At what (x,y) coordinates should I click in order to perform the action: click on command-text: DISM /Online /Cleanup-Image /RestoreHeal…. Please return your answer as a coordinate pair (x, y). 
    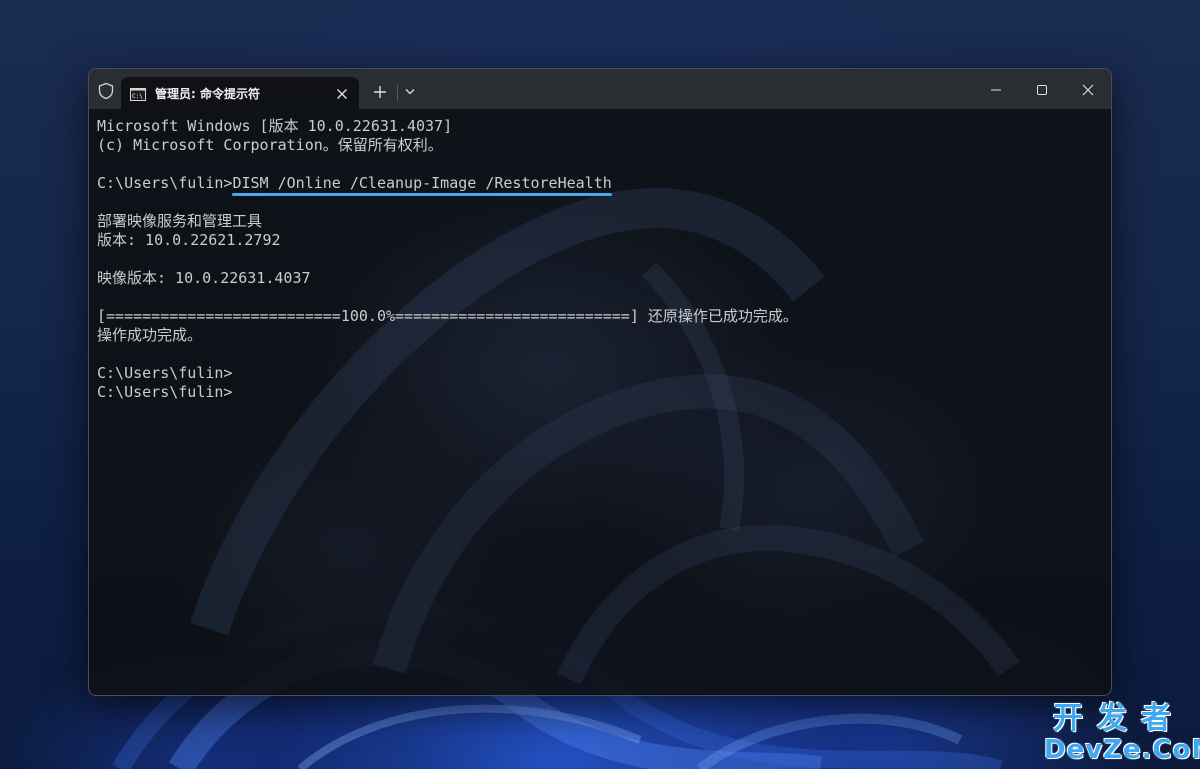
    Looking at the image, I should click on (422, 183).